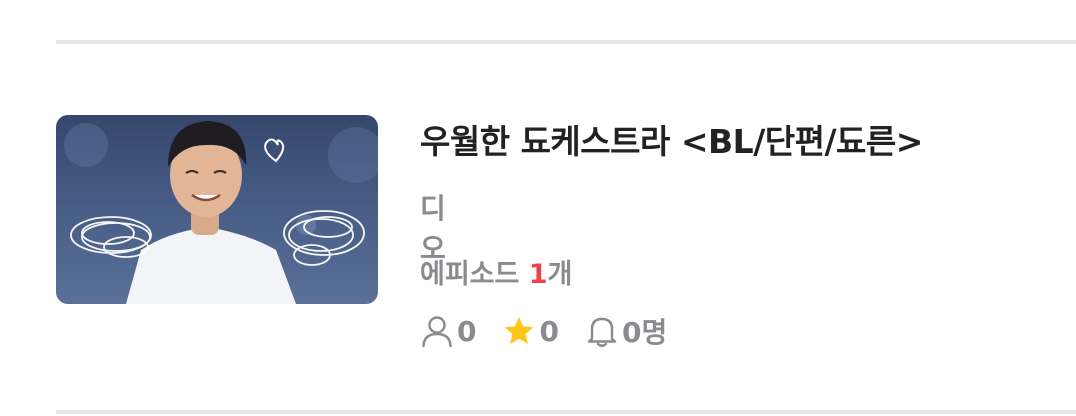 Image resolution: width=1076 pixels, height=416 pixels. Describe the element at coordinates (538, 274) in the screenshot. I see `episode-number: 1` at that location.